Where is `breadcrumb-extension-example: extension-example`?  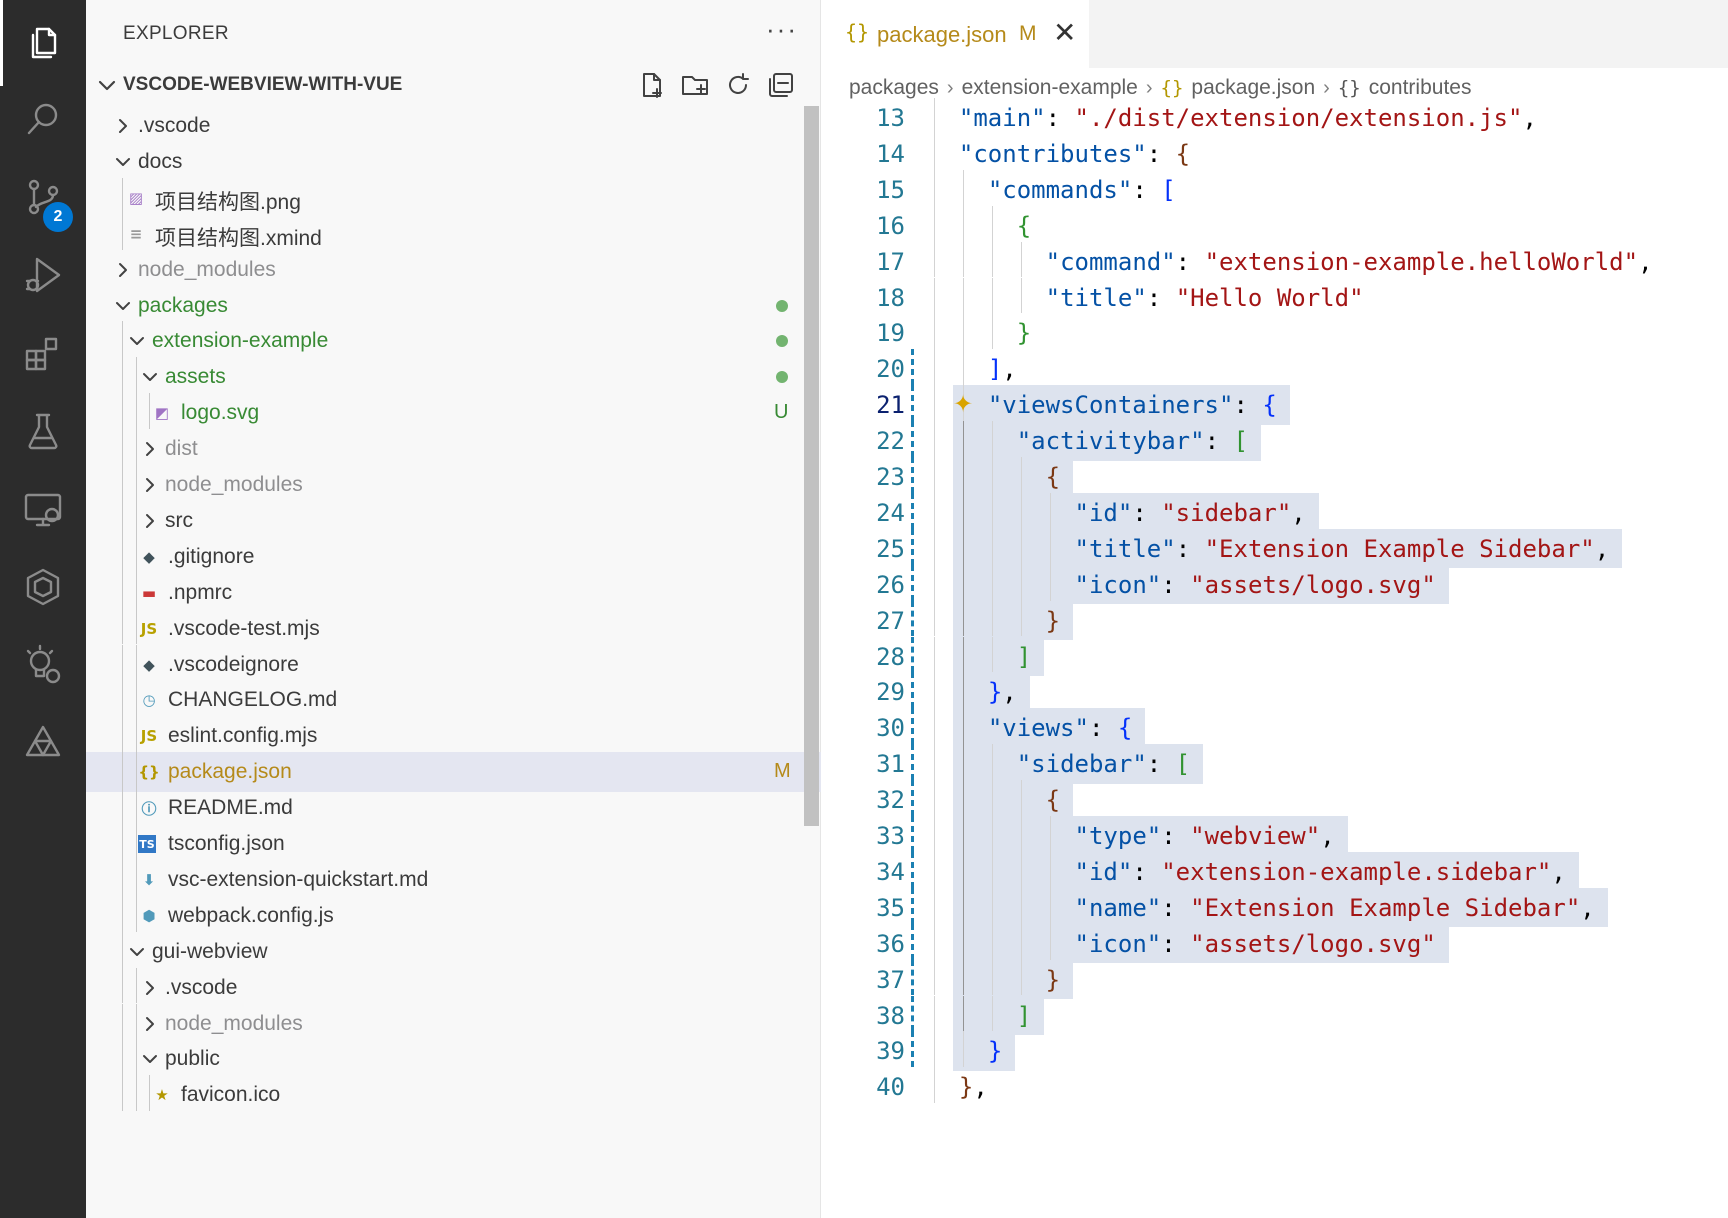 breadcrumb-extension-example: extension-example is located at coordinates (1050, 88).